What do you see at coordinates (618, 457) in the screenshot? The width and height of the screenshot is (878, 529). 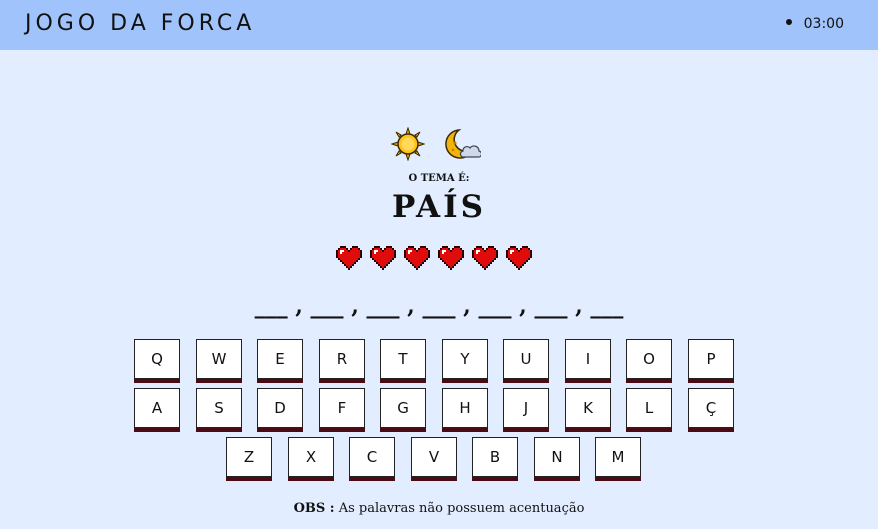 I see `key-m: M` at bounding box center [618, 457].